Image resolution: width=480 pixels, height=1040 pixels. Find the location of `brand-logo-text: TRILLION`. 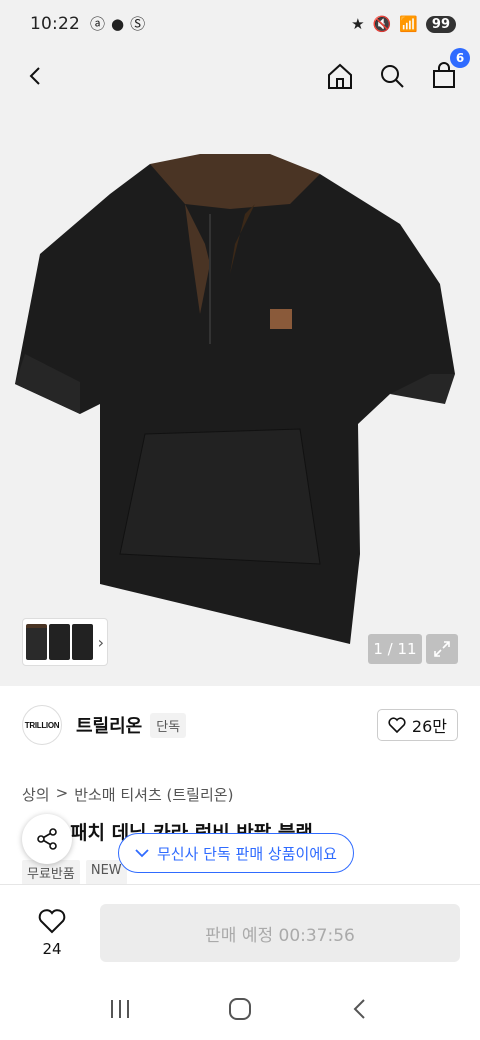

brand-logo-text: TRILLION is located at coordinates (42, 725).